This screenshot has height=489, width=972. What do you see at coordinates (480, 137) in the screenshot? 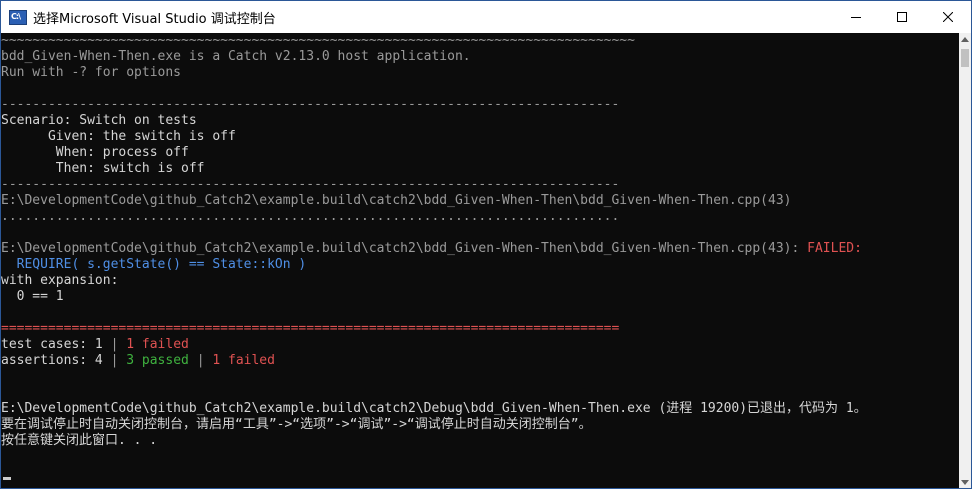
I see `console-line: Given: the switch is off` at bounding box center [480, 137].